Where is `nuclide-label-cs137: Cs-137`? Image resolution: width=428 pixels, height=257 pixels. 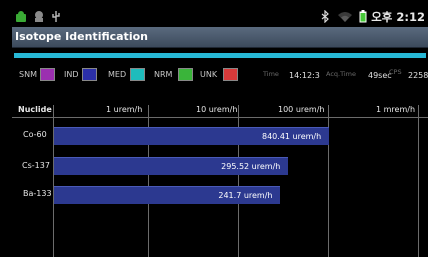
nuclide-label-cs137: Cs-137 is located at coordinates (36, 165).